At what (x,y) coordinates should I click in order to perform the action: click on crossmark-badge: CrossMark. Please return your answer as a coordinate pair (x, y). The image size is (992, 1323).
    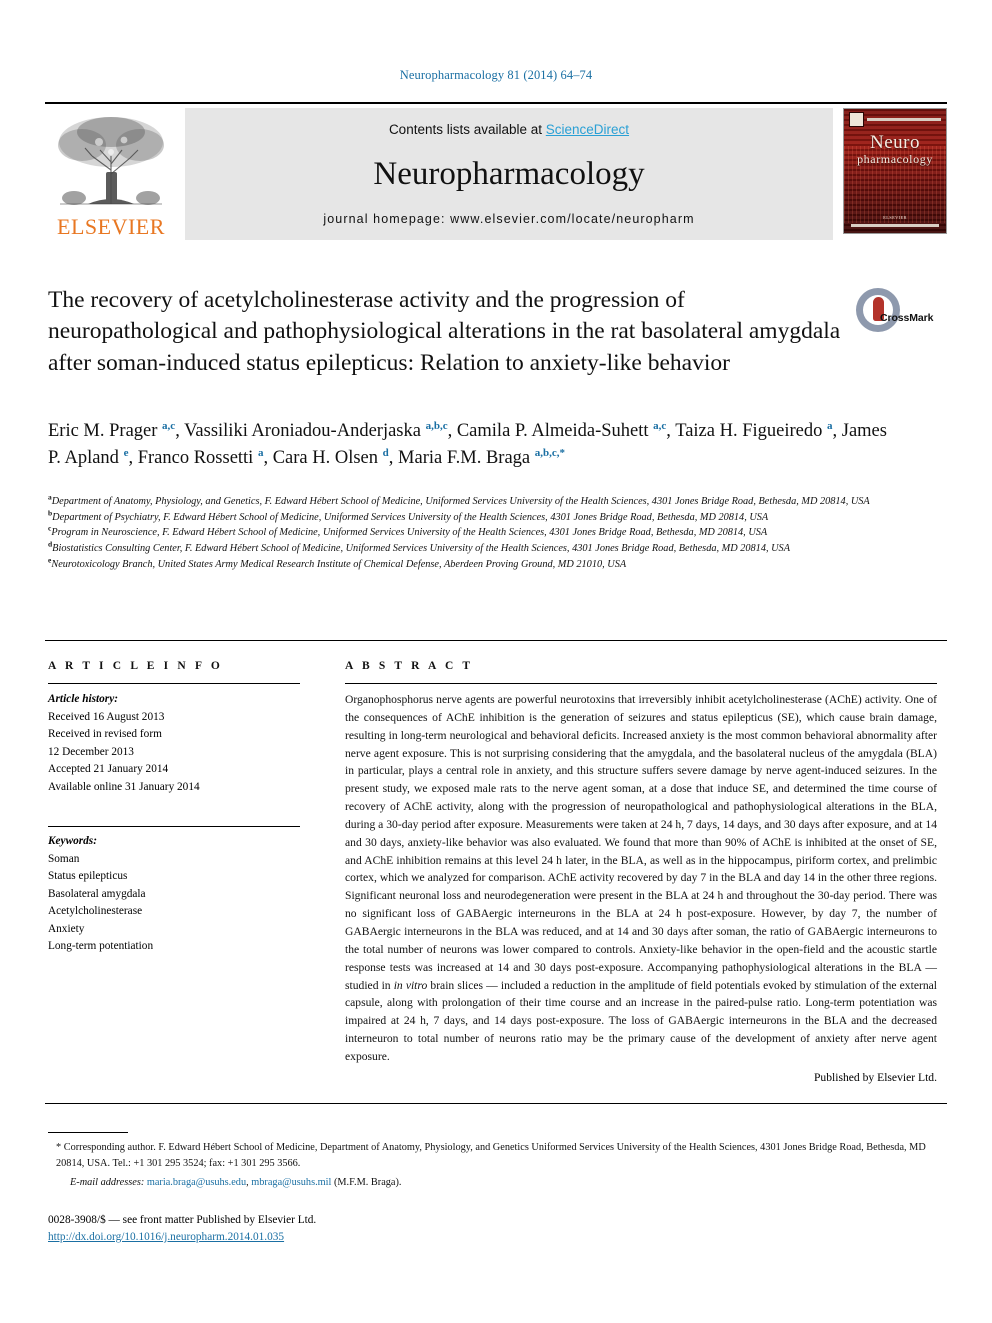
    Looking at the image, I should click on (902, 317).